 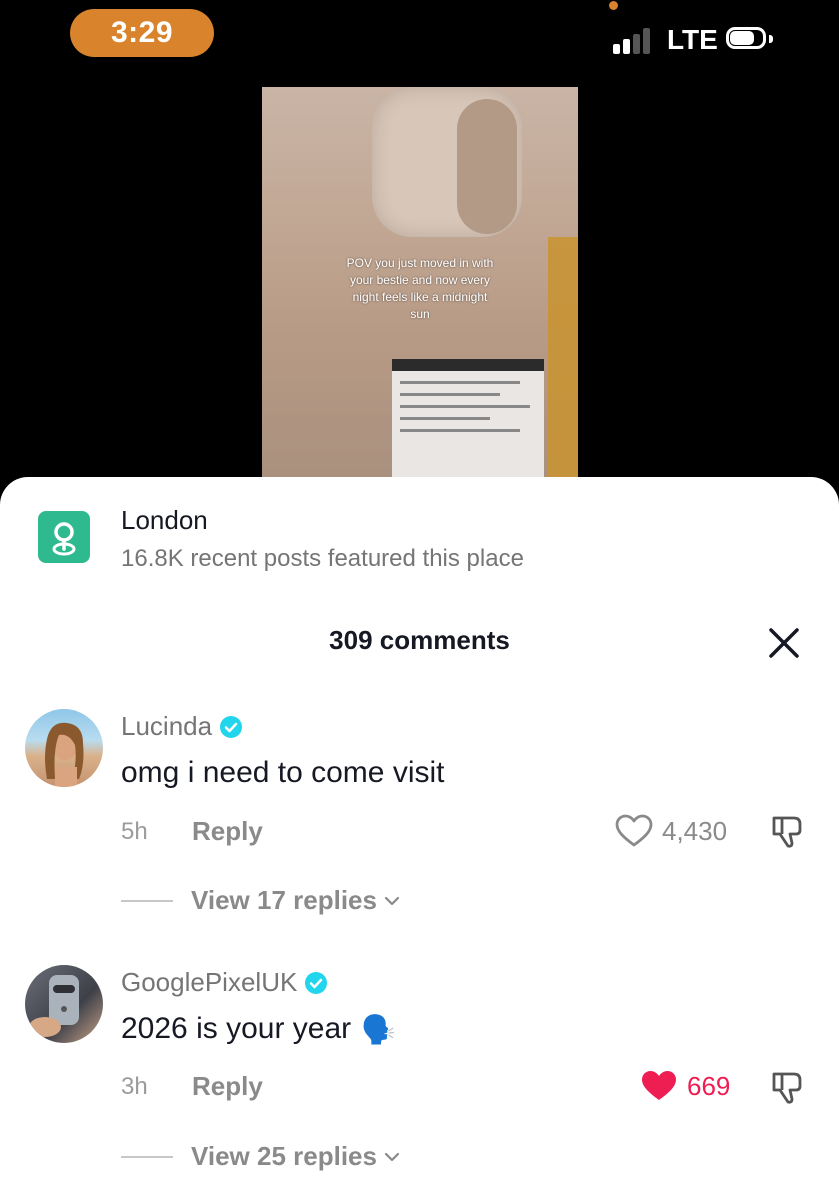 I want to click on comments-count-title: 309 comments, so click(x=419, y=640).